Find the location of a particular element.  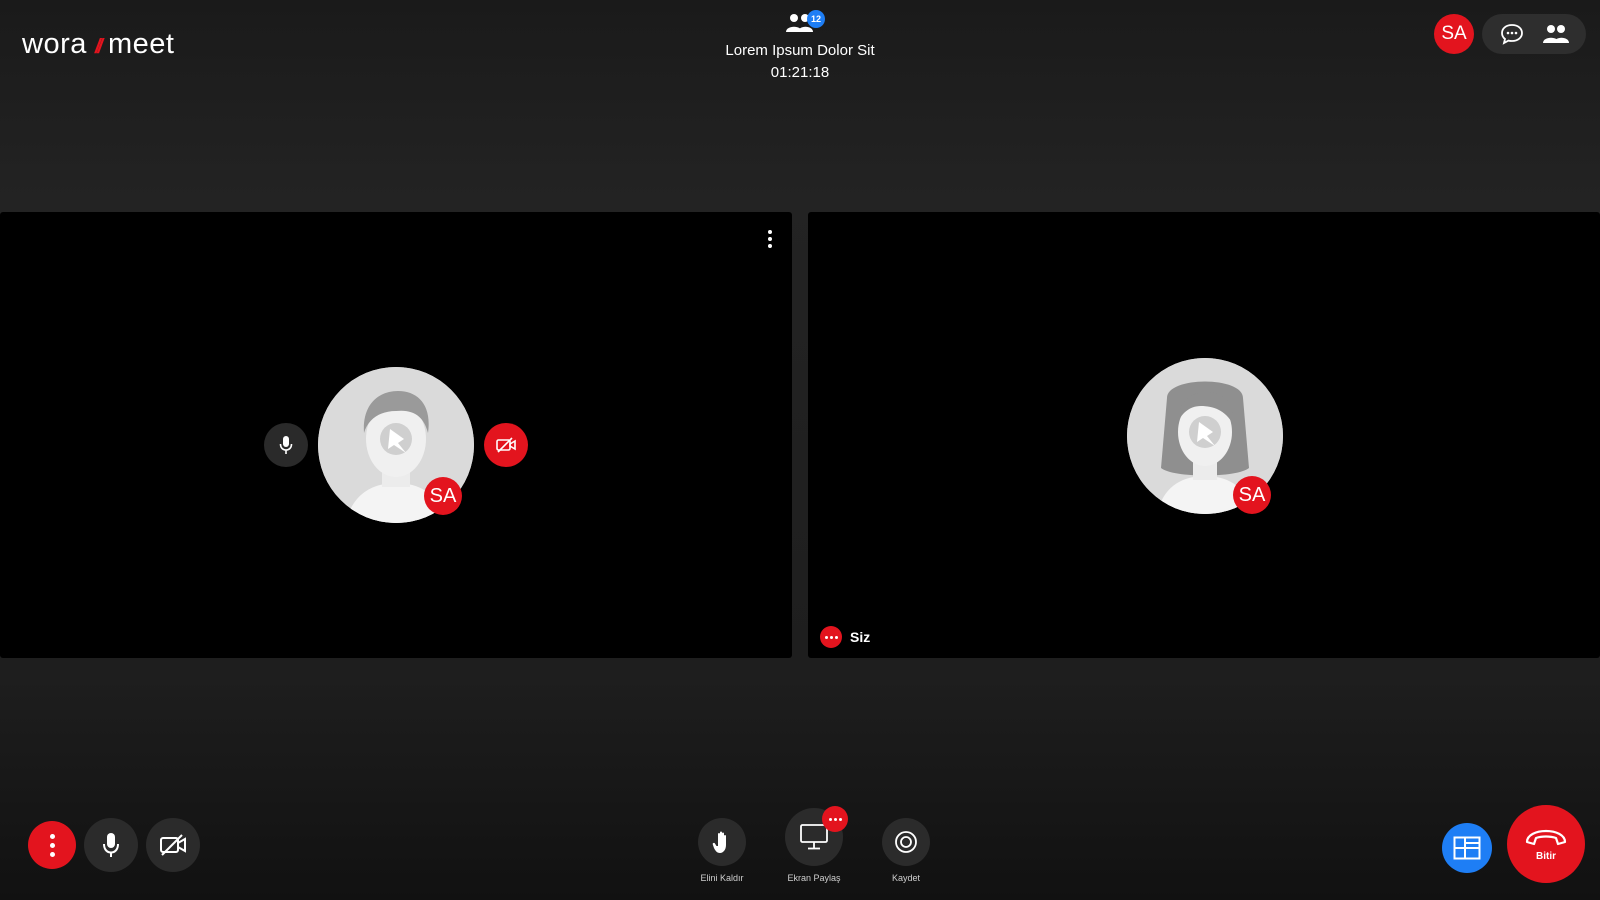

end-call-label: Bitir is located at coordinates (1546, 856).